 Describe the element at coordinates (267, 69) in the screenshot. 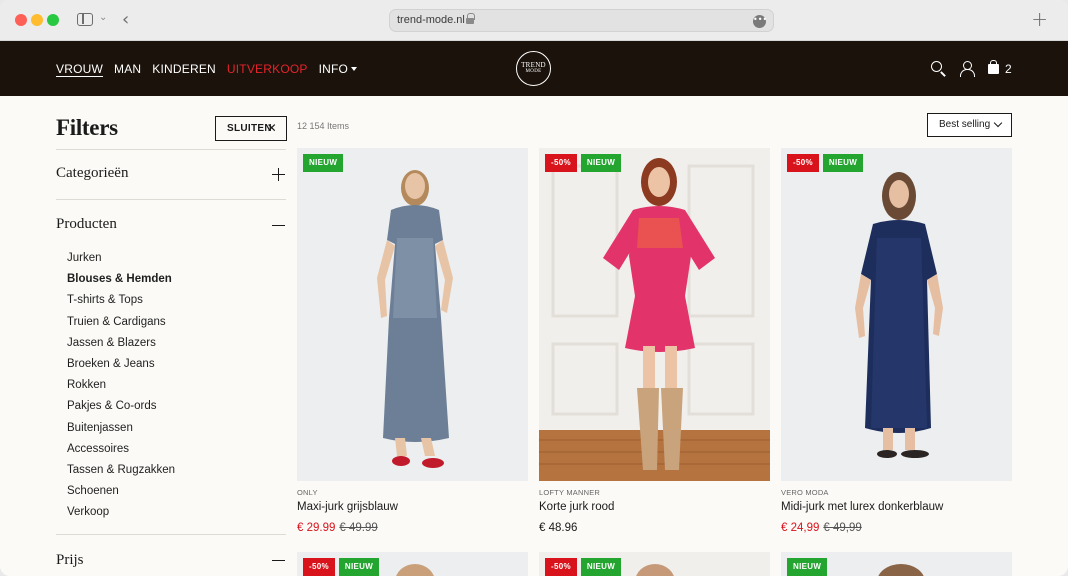

I see `nav-item-uitverkoop: UITVERKOOP` at that location.